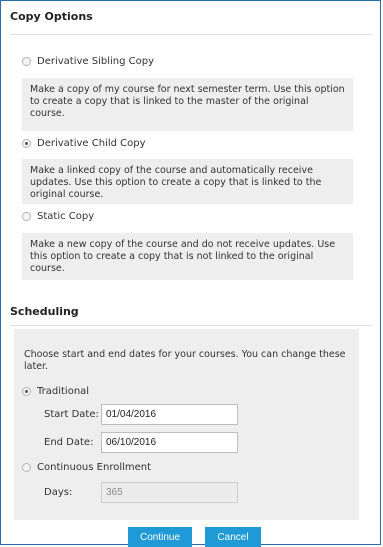 Image resolution: width=383 pixels, height=547 pixels. Describe the element at coordinates (66, 216) in the screenshot. I see `option-label: Static Copy` at that location.